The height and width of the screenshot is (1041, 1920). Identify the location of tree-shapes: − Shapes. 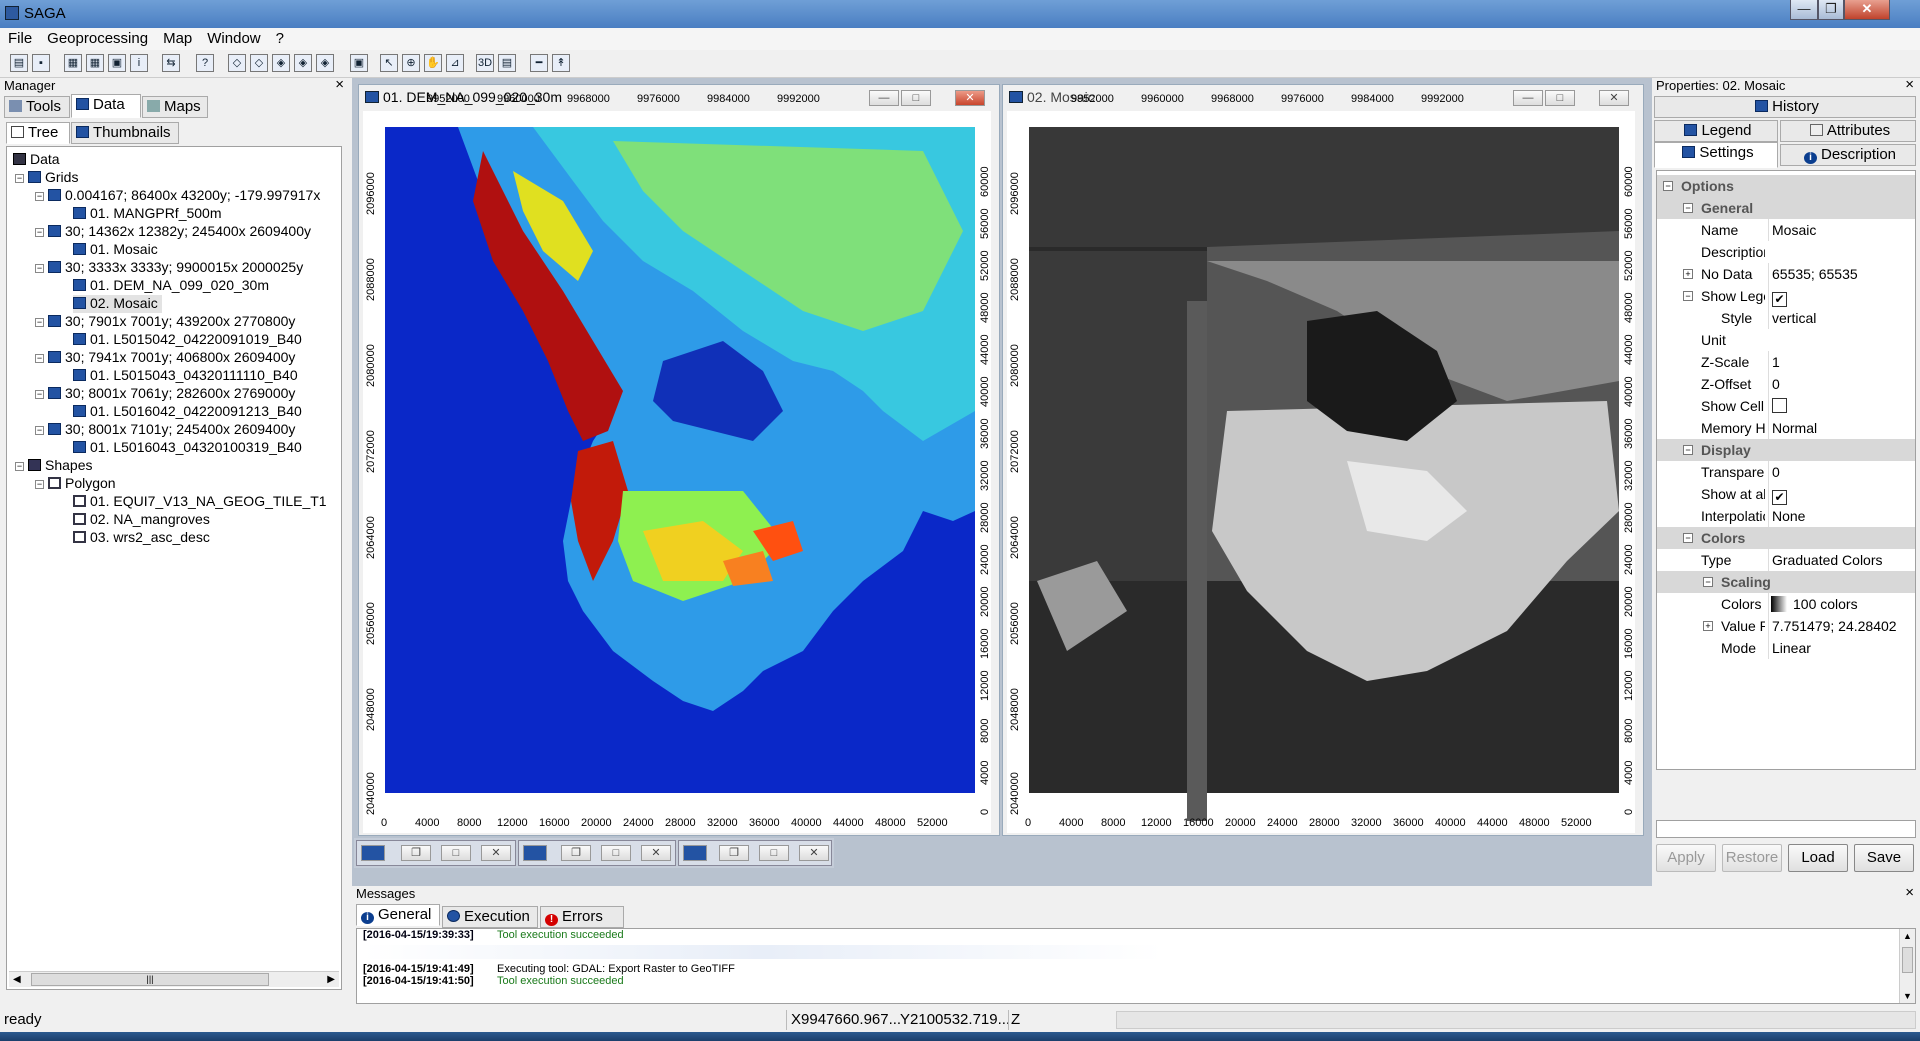
(53, 466).